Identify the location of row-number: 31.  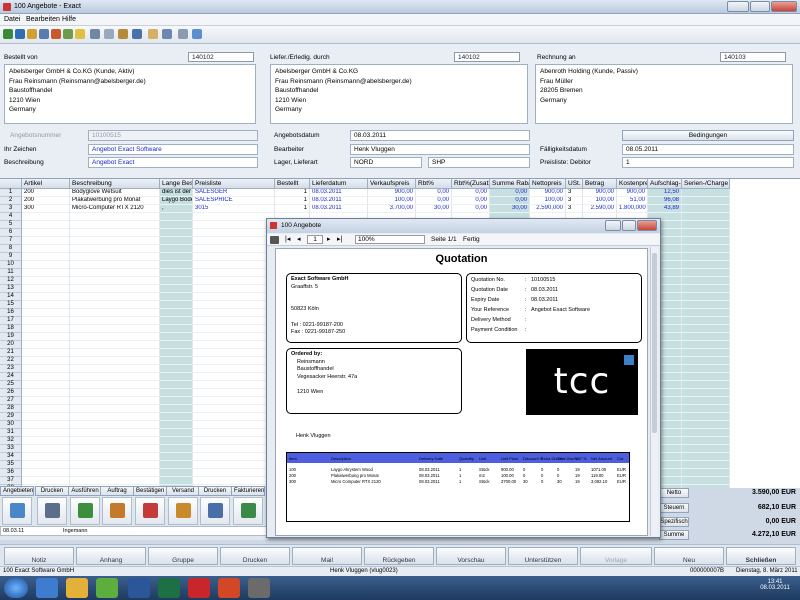
(11, 433).